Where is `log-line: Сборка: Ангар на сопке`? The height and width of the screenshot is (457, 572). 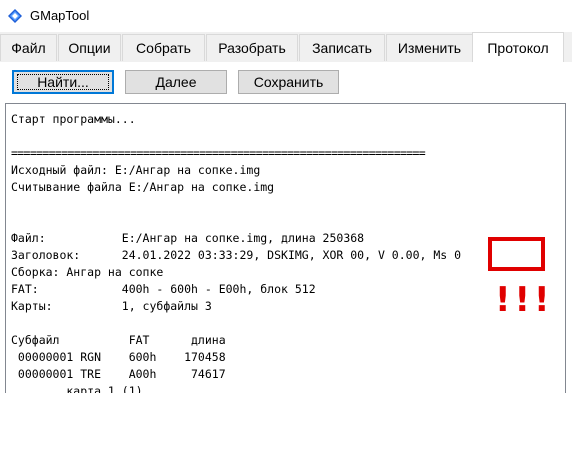
log-line: Сборка: Ангар на сопке is located at coordinates (87, 272).